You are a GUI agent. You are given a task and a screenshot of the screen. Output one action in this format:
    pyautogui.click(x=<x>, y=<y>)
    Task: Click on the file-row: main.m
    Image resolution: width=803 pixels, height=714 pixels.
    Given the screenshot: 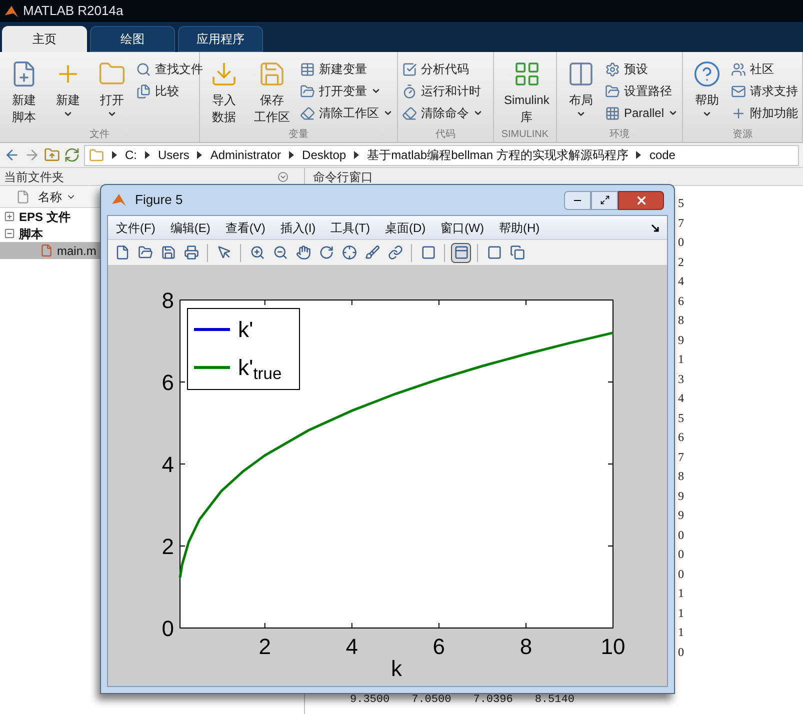 What is the action you would take?
    pyautogui.click(x=50, y=250)
    